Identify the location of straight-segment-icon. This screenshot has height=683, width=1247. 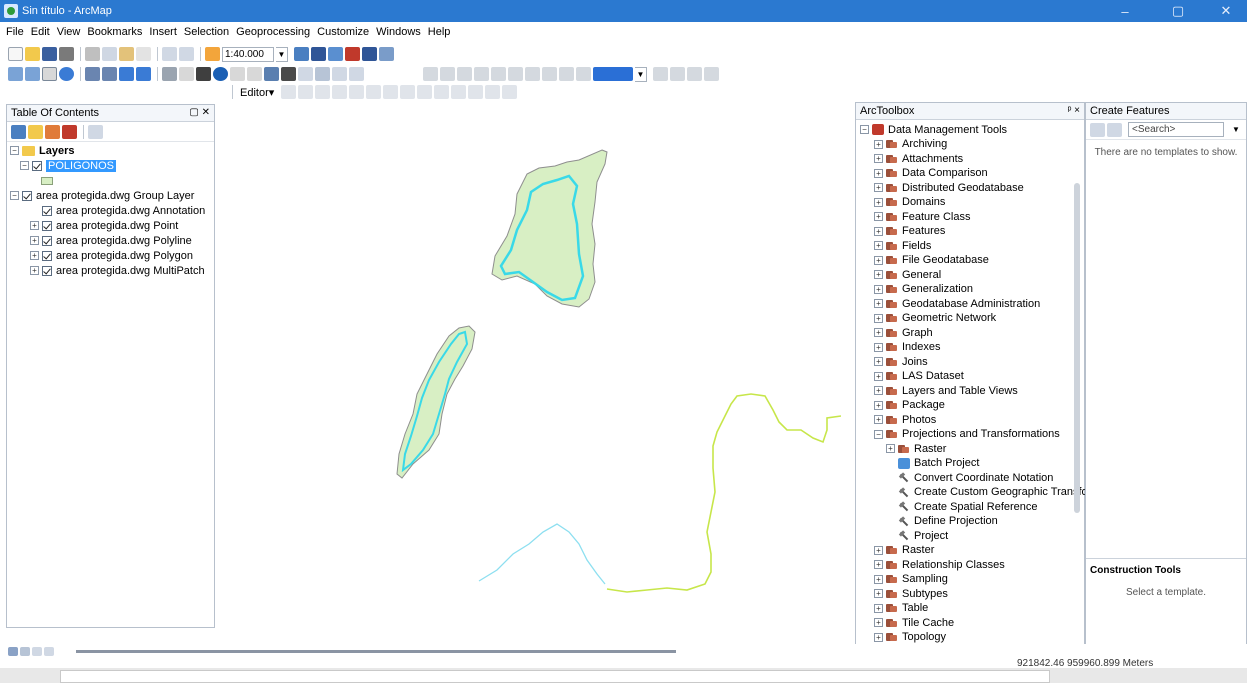
(323, 92).